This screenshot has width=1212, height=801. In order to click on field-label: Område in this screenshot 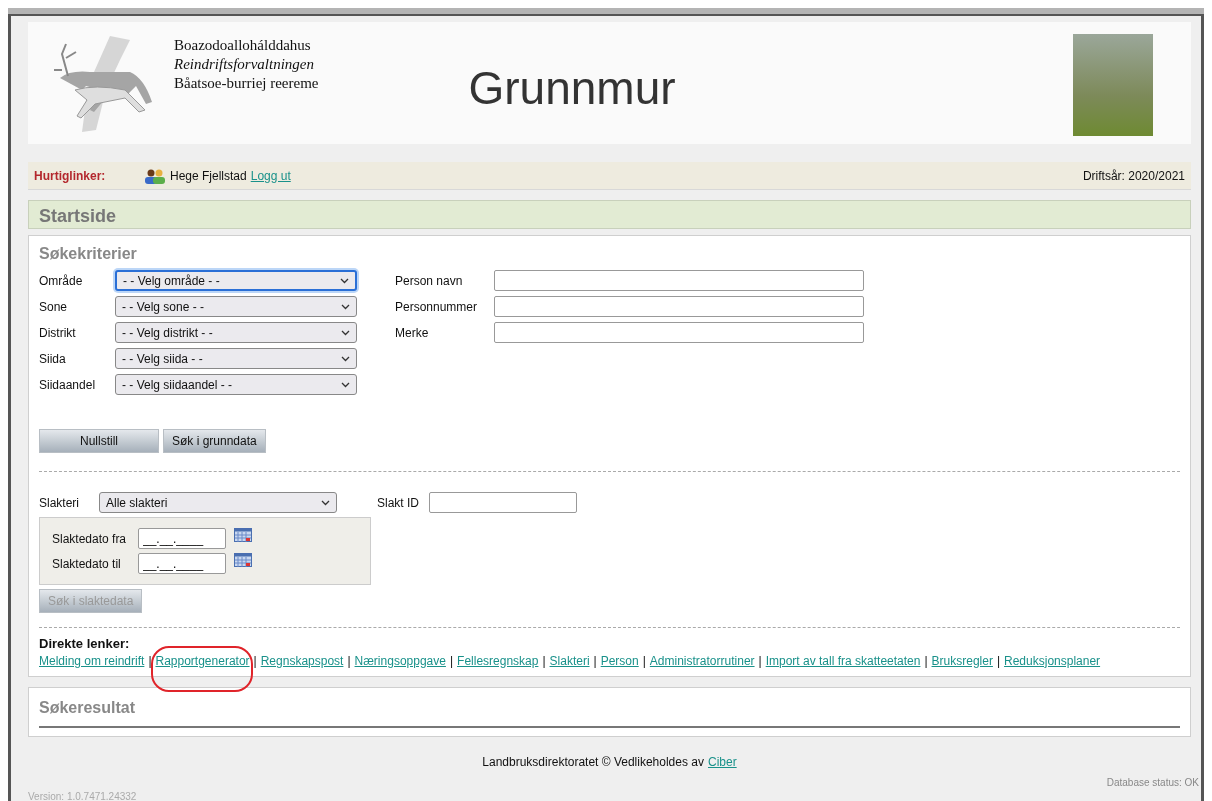, I will do `click(61, 281)`.